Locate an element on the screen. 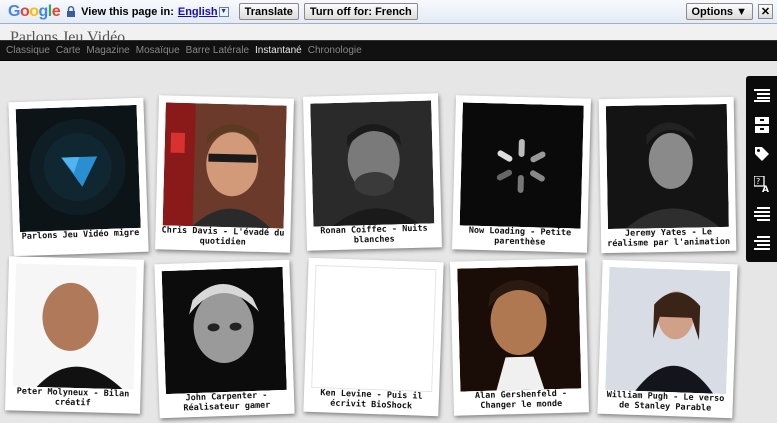 The width and height of the screenshot is (777, 423). snapshot-card: Ken Levine - Puis il écrivit BioShock is located at coordinates (373, 337).